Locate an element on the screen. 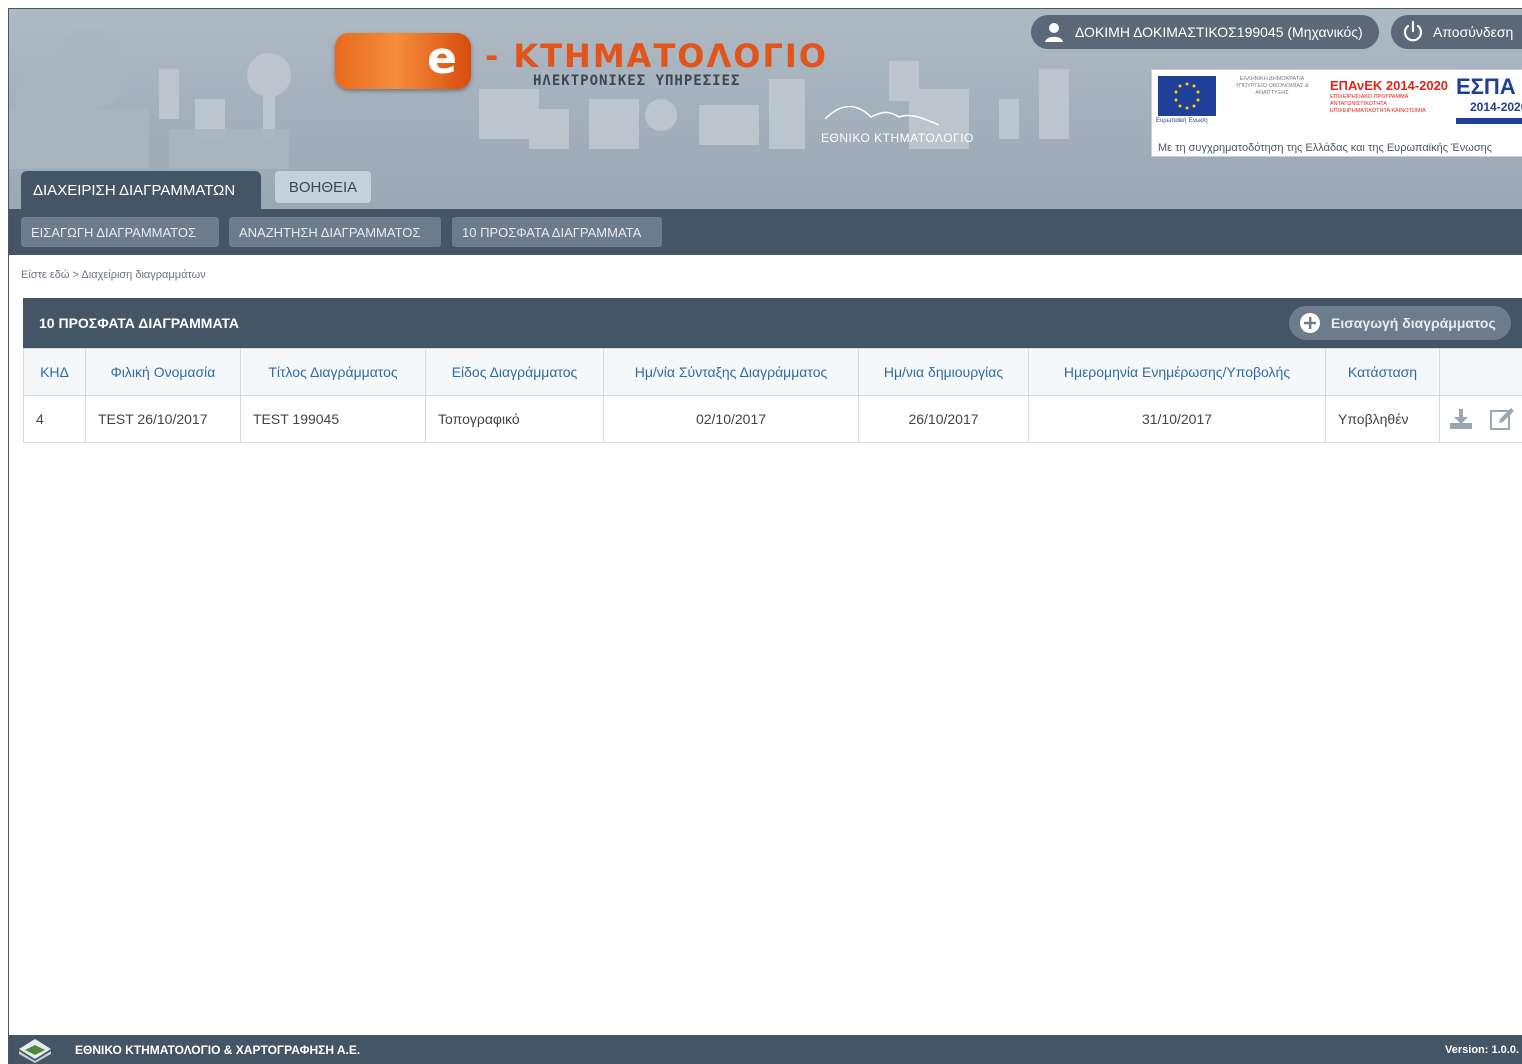 This screenshot has width=1522, height=1064. subtab-label: ΑΝΑΖΗΤΗΣΗ ΔΙΑΓΡΑΜΜΑΤΟΣ is located at coordinates (330, 232).